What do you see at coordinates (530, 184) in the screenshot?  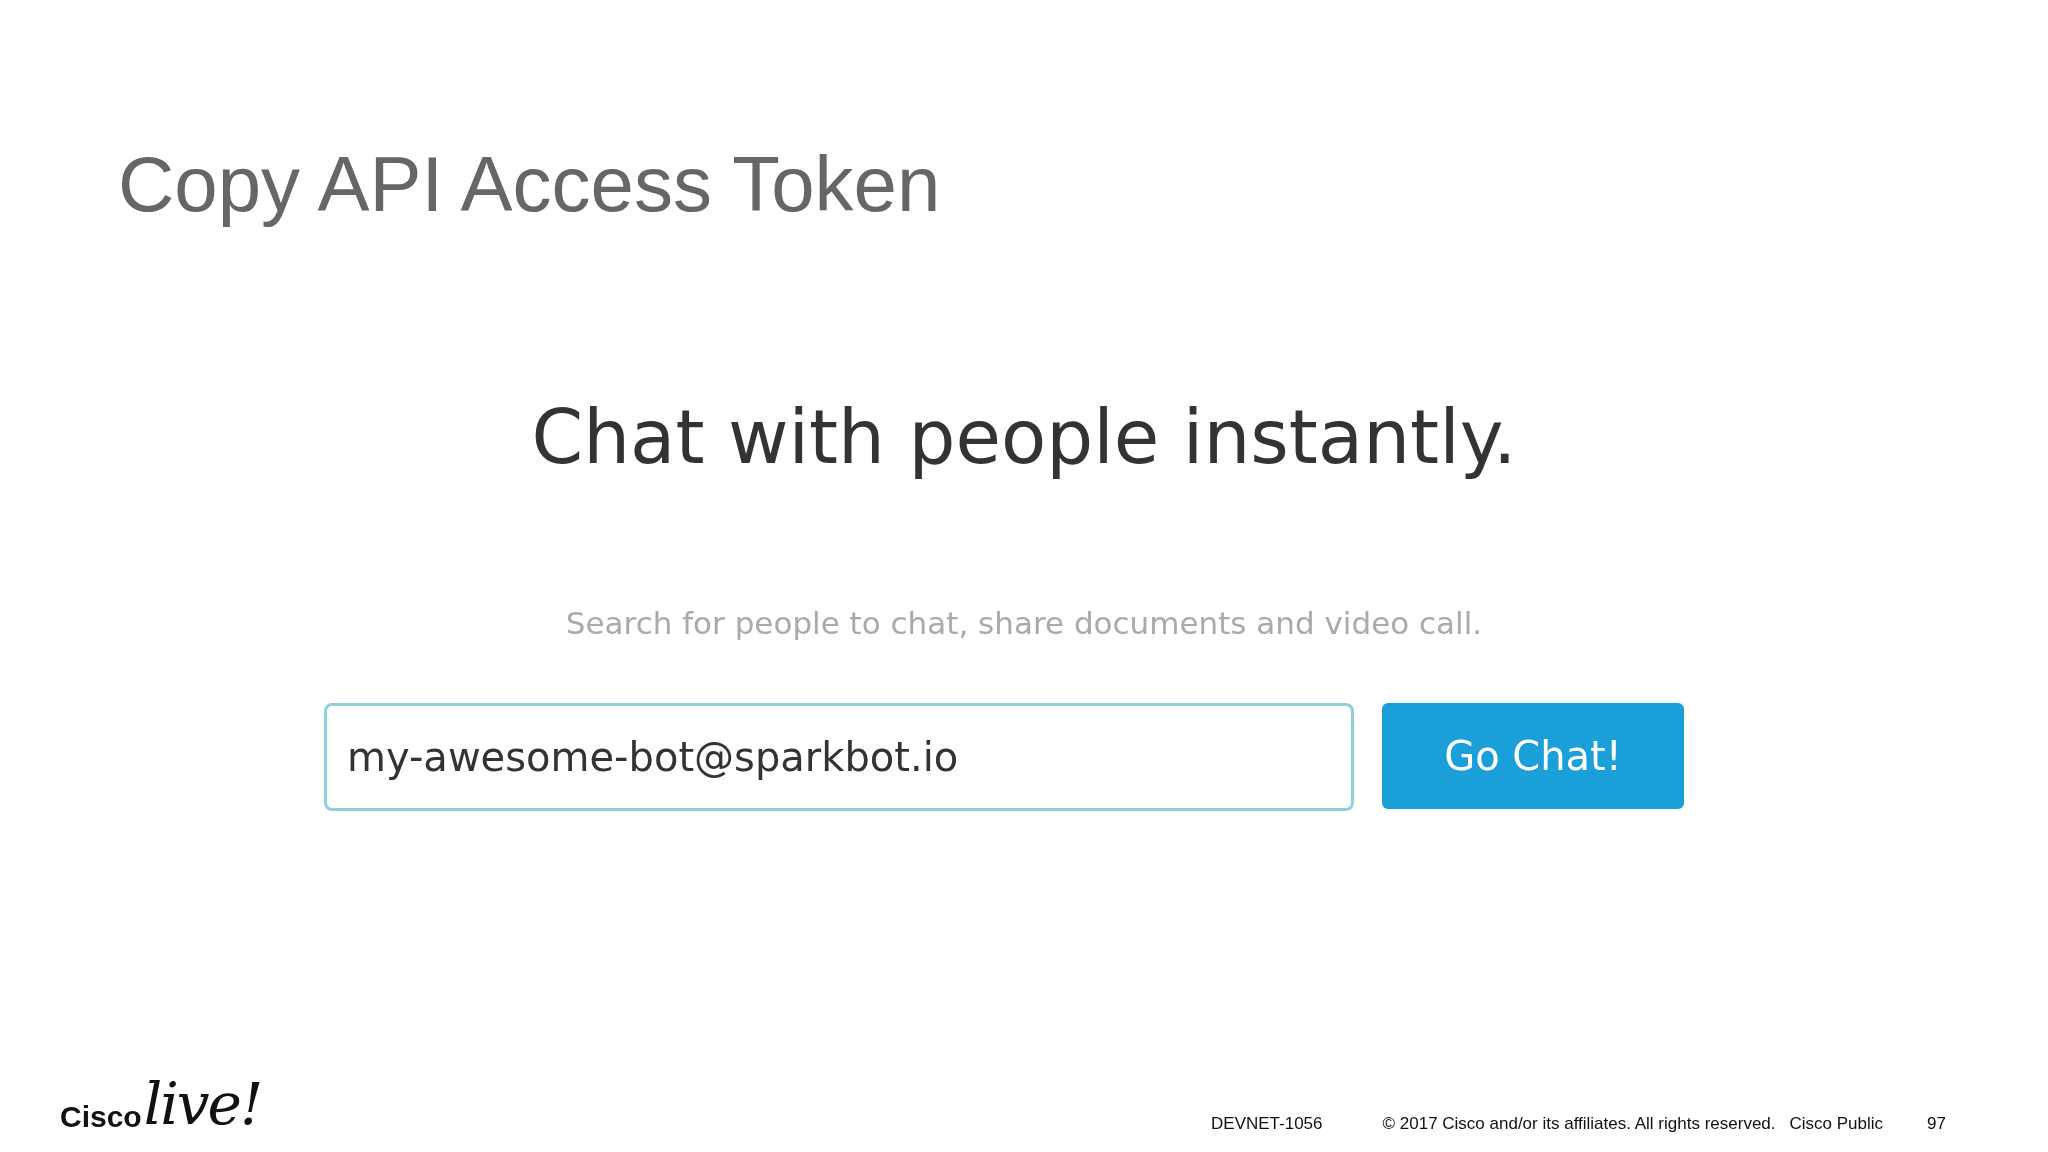 I see `slide-title: Copy API Access Token` at bounding box center [530, 184].